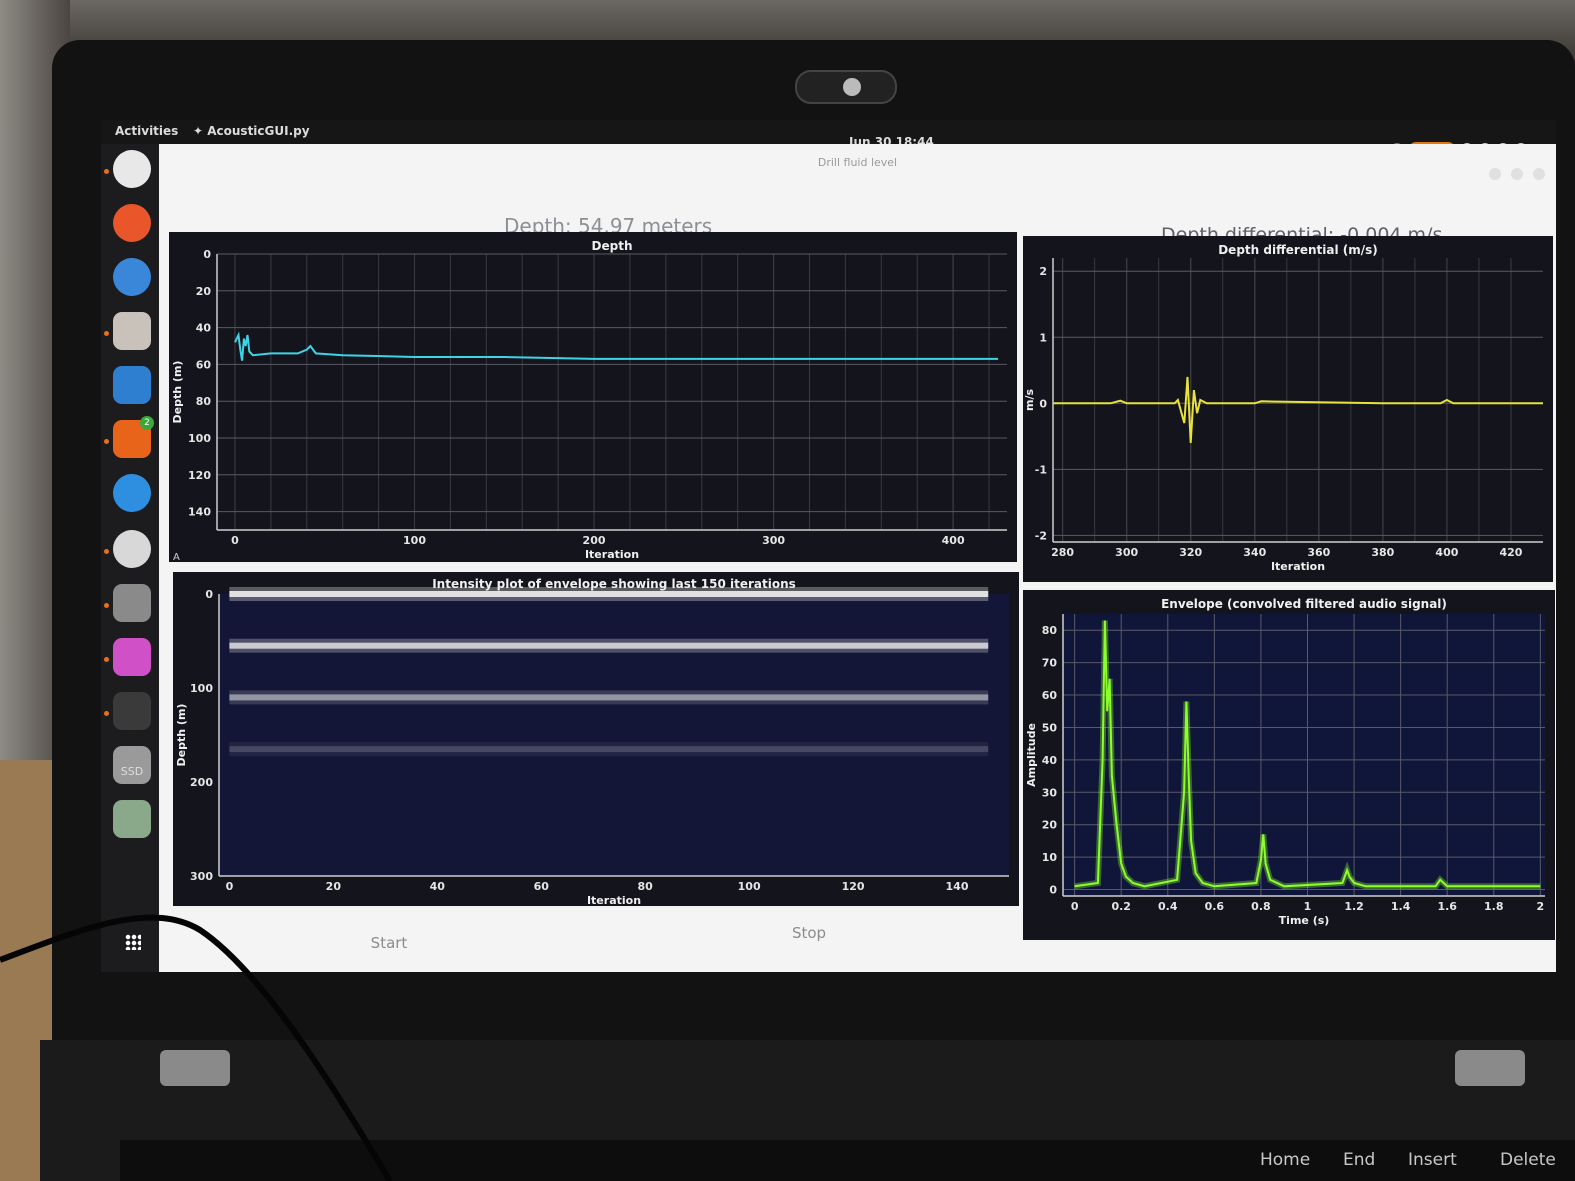  I want to click on x-tick-label: 0.4, so click(1168, 906).